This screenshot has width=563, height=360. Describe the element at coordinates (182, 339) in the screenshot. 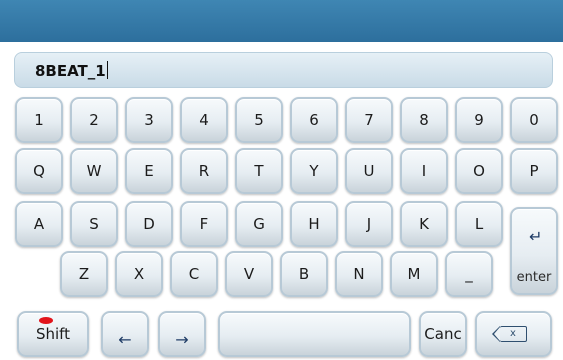

I see `right-arrow-icon: →` at that location.